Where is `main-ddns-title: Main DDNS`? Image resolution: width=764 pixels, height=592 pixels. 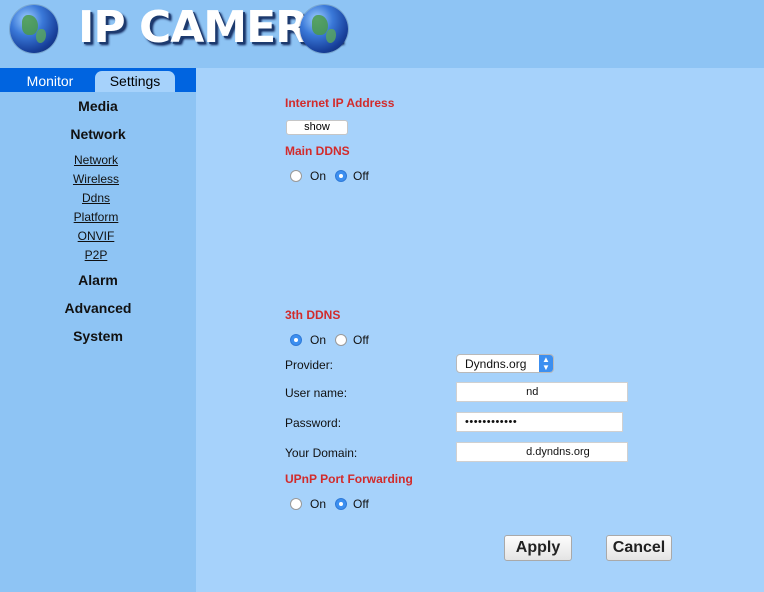
main-ddns-title: Main DDNS is located at coordinates (317, 151).